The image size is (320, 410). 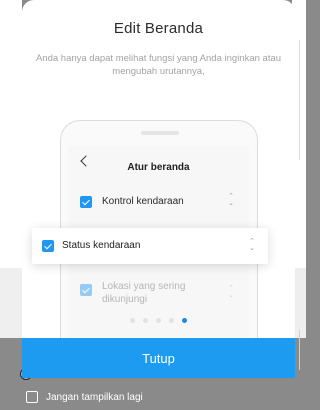 I want to click on dont-show-again-row: Jangan tampilkan lagi, so click(x=158, y=397).